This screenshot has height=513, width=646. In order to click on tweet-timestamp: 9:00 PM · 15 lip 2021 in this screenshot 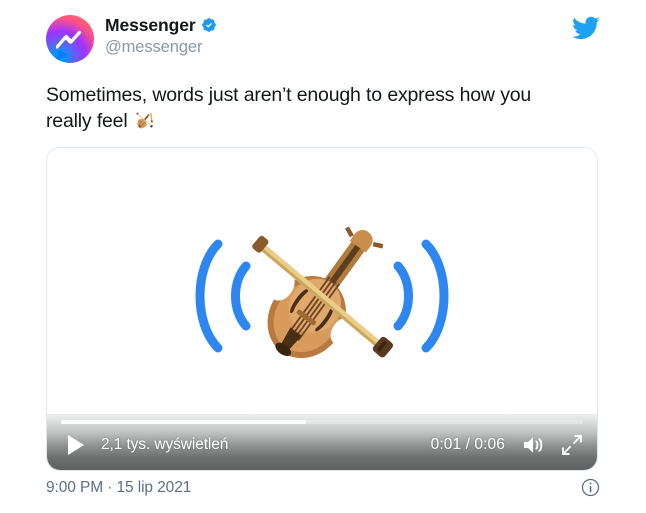, I will do `click(119, 487)`.